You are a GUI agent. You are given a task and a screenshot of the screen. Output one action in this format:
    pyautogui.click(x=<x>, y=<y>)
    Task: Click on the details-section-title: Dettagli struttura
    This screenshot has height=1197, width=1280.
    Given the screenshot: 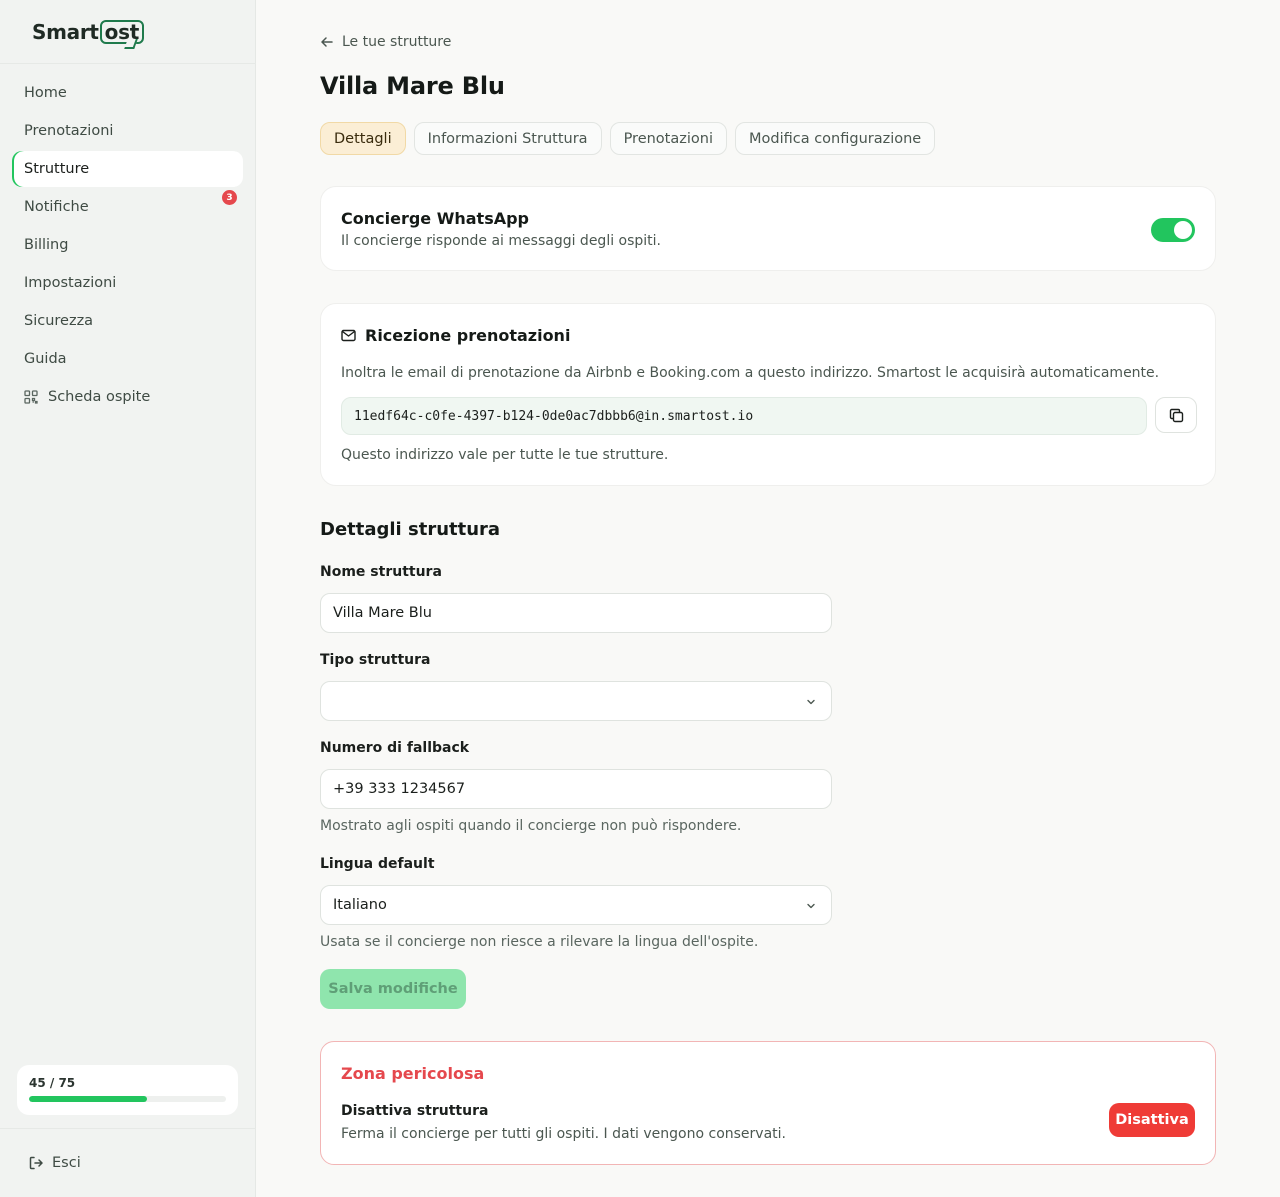 What is the action you would take?
    pyautogui.click(x=410, y=529)
    